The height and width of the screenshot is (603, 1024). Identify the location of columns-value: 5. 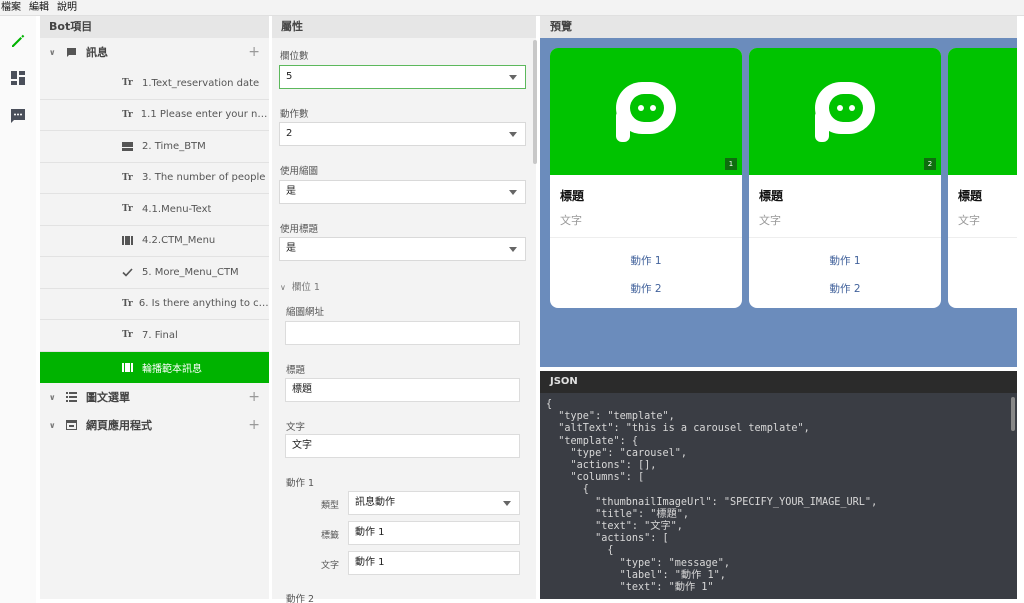
(289, 76).